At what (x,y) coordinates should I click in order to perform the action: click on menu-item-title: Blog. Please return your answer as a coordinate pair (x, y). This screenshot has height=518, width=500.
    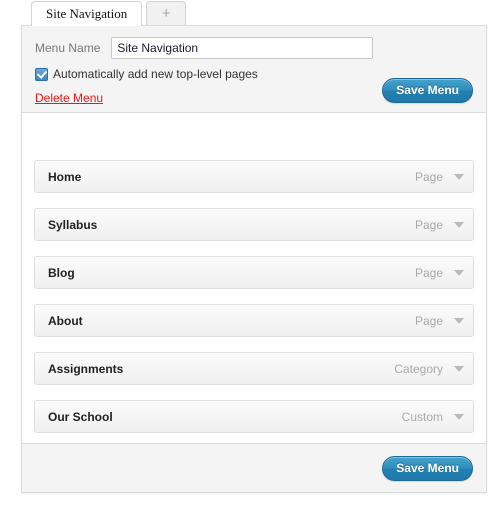
    Looking at the image, I should click on (61, 272).